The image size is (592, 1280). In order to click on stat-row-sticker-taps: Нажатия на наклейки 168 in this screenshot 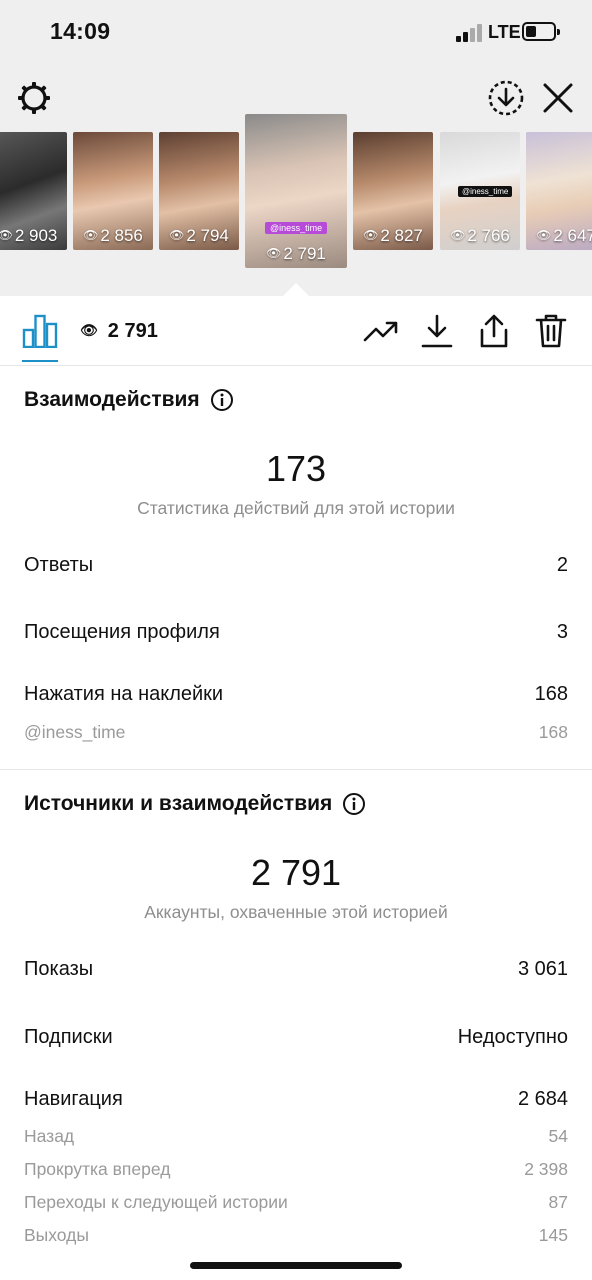, I will do `click(296, 694)`.